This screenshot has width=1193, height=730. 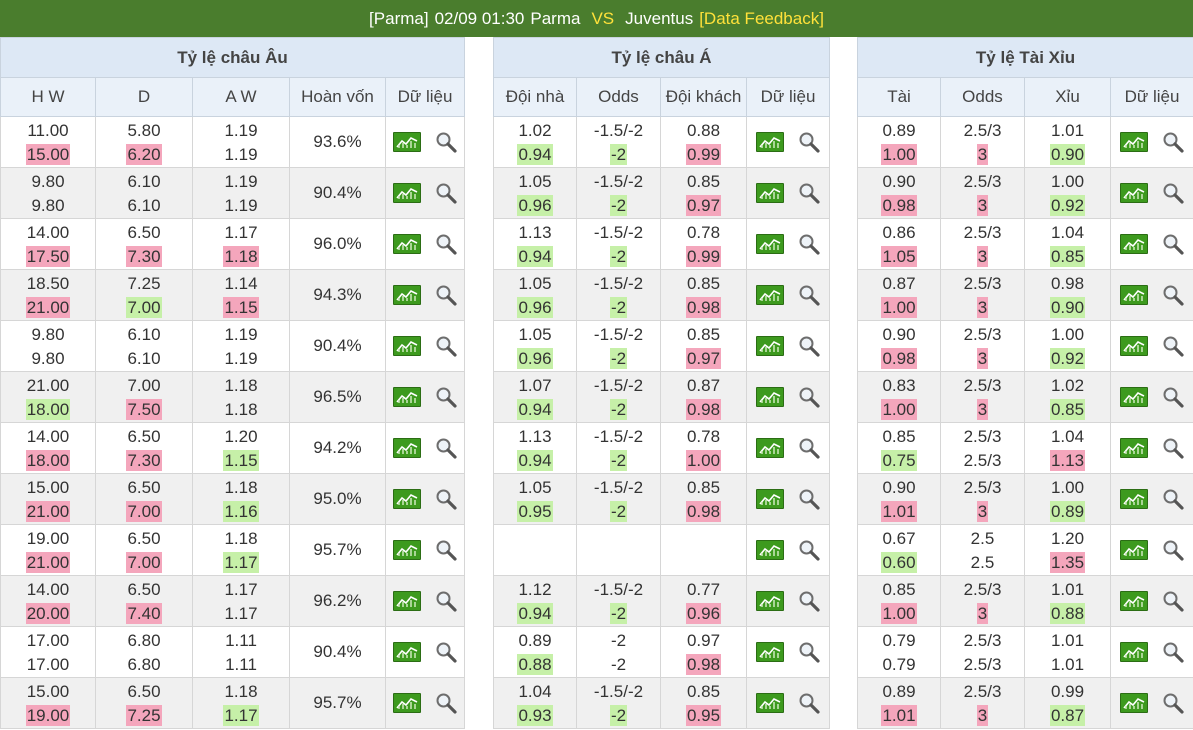 What do you see at coordinates (399, 19) in the screenshot?
I see `league-label: [Parma]` at bounding box center [399, 19].